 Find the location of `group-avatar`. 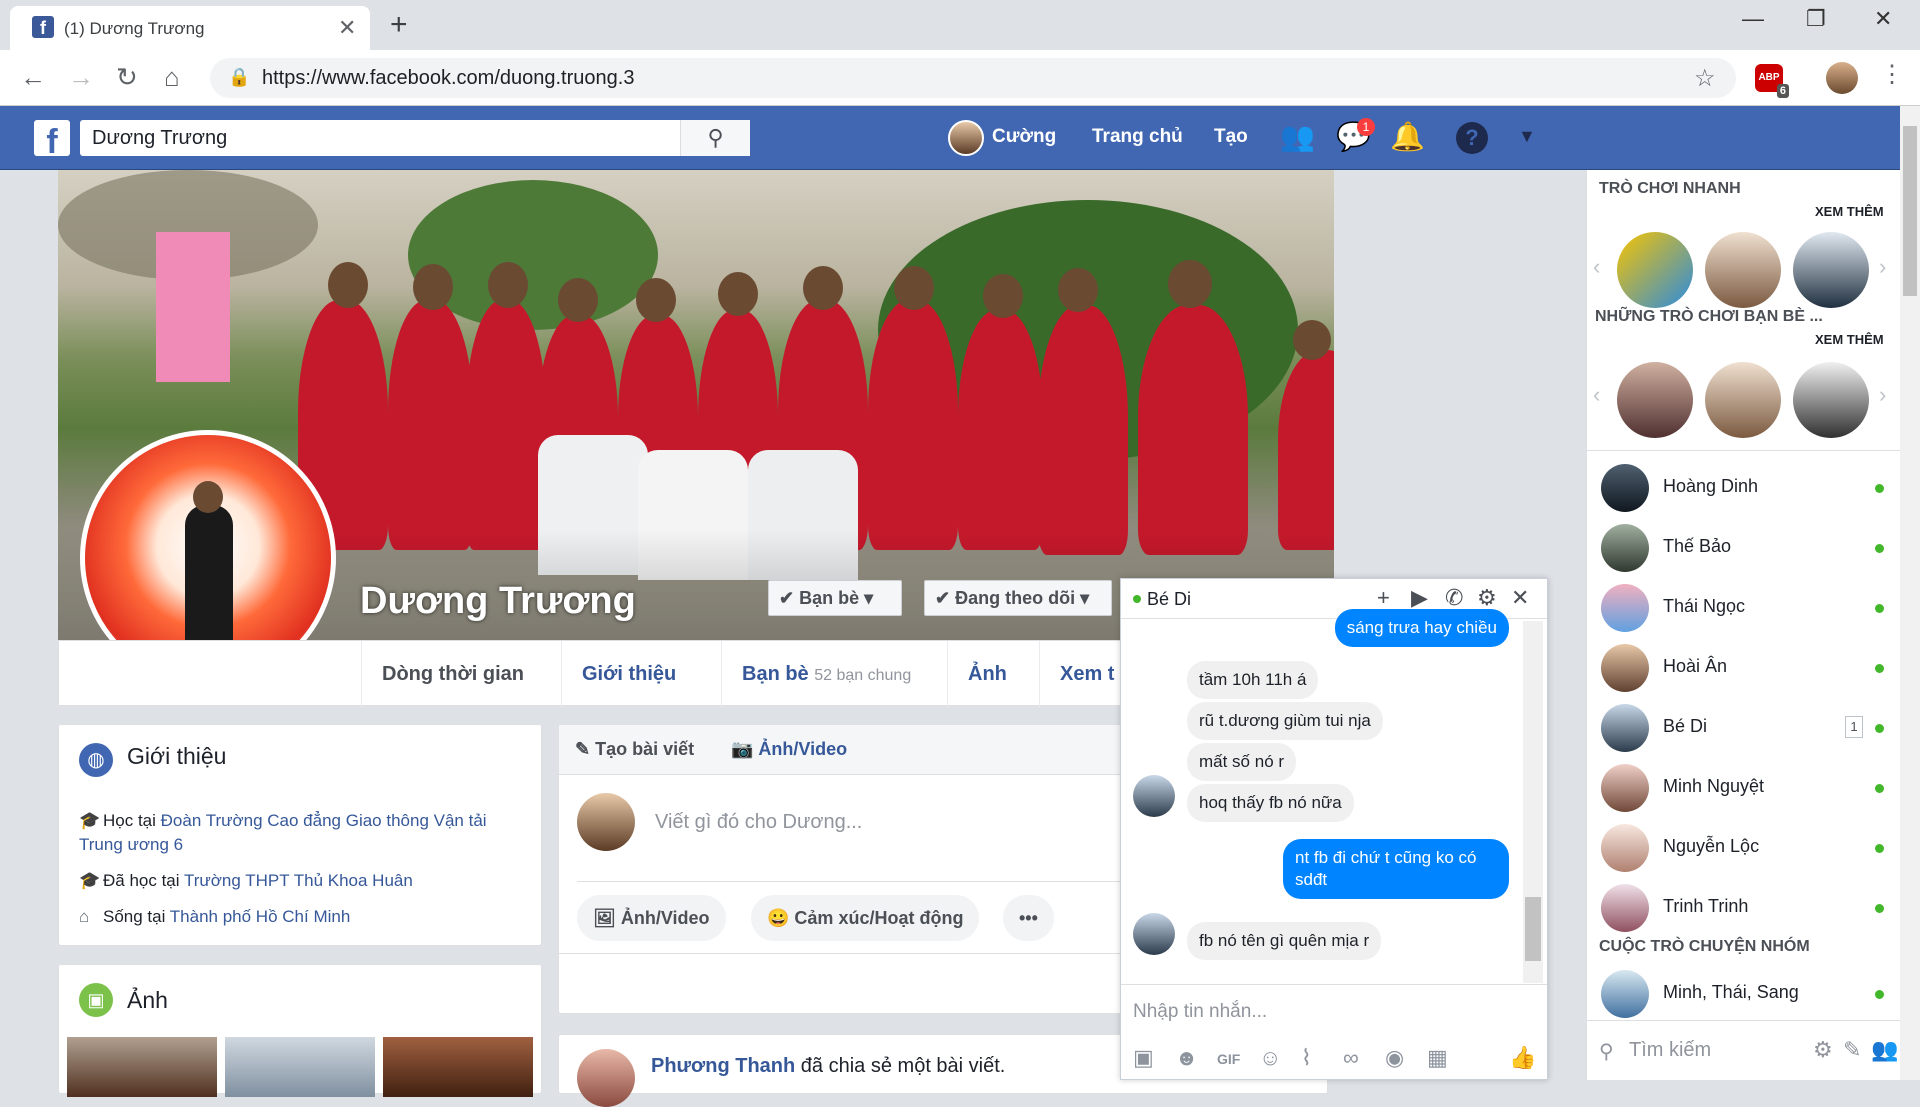

group-avatar is located at coordinates (1625, 994).